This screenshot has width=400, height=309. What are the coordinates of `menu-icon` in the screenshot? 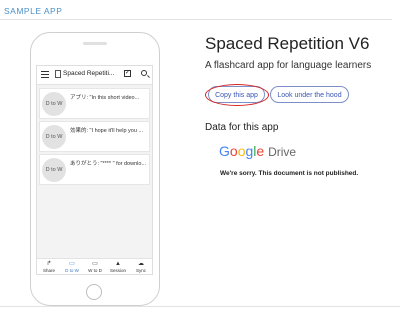 It's located at (45, 74).